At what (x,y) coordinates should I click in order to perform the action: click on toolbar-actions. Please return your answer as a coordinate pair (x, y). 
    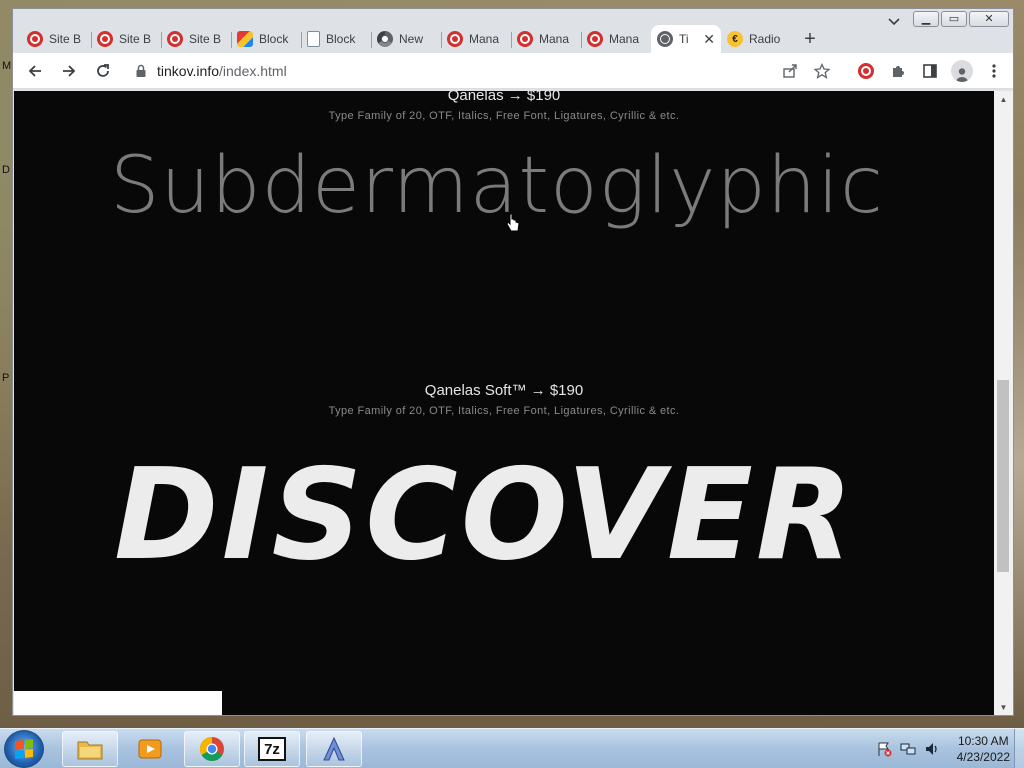
    Looking at the image, I should click on (892, 71).